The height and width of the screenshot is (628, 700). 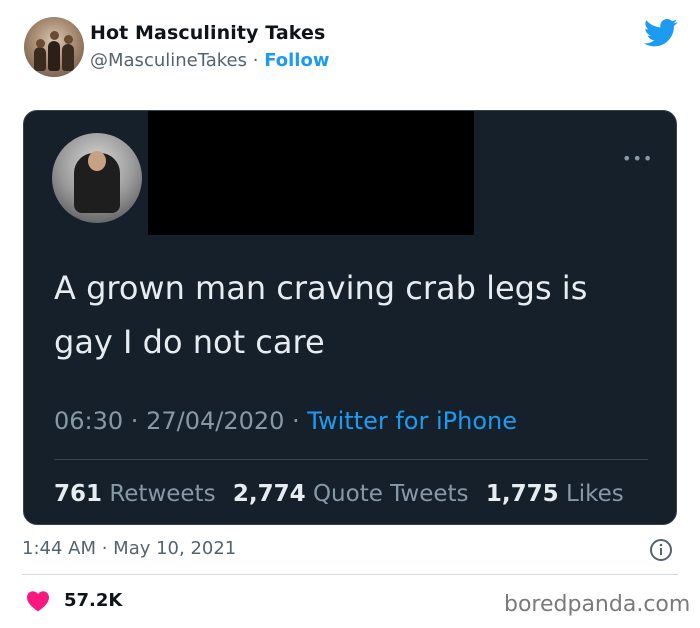 I want to click on info-icon, so click(x=661, y=550).